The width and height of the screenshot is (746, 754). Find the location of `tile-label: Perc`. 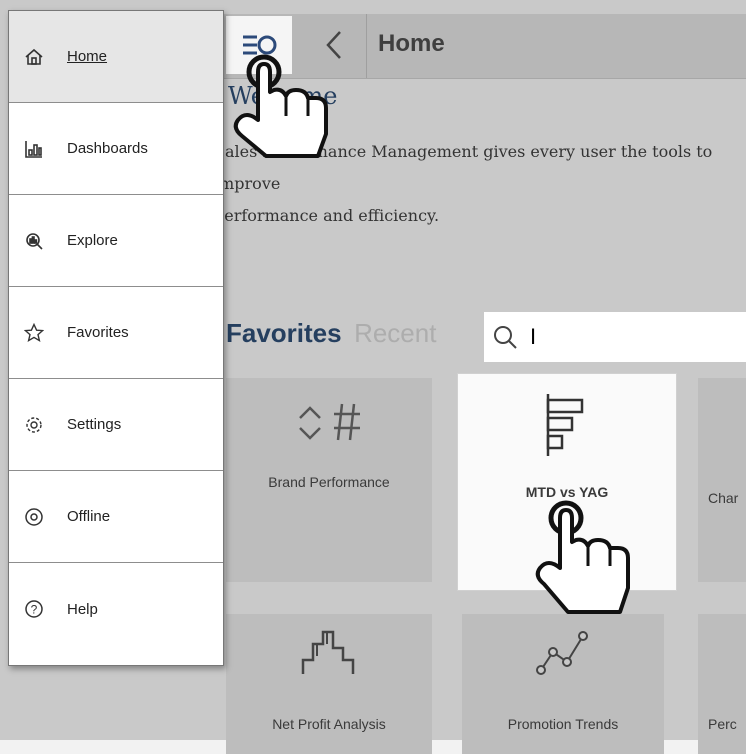

tile-label: Perc is located at coordinates (722, 724).